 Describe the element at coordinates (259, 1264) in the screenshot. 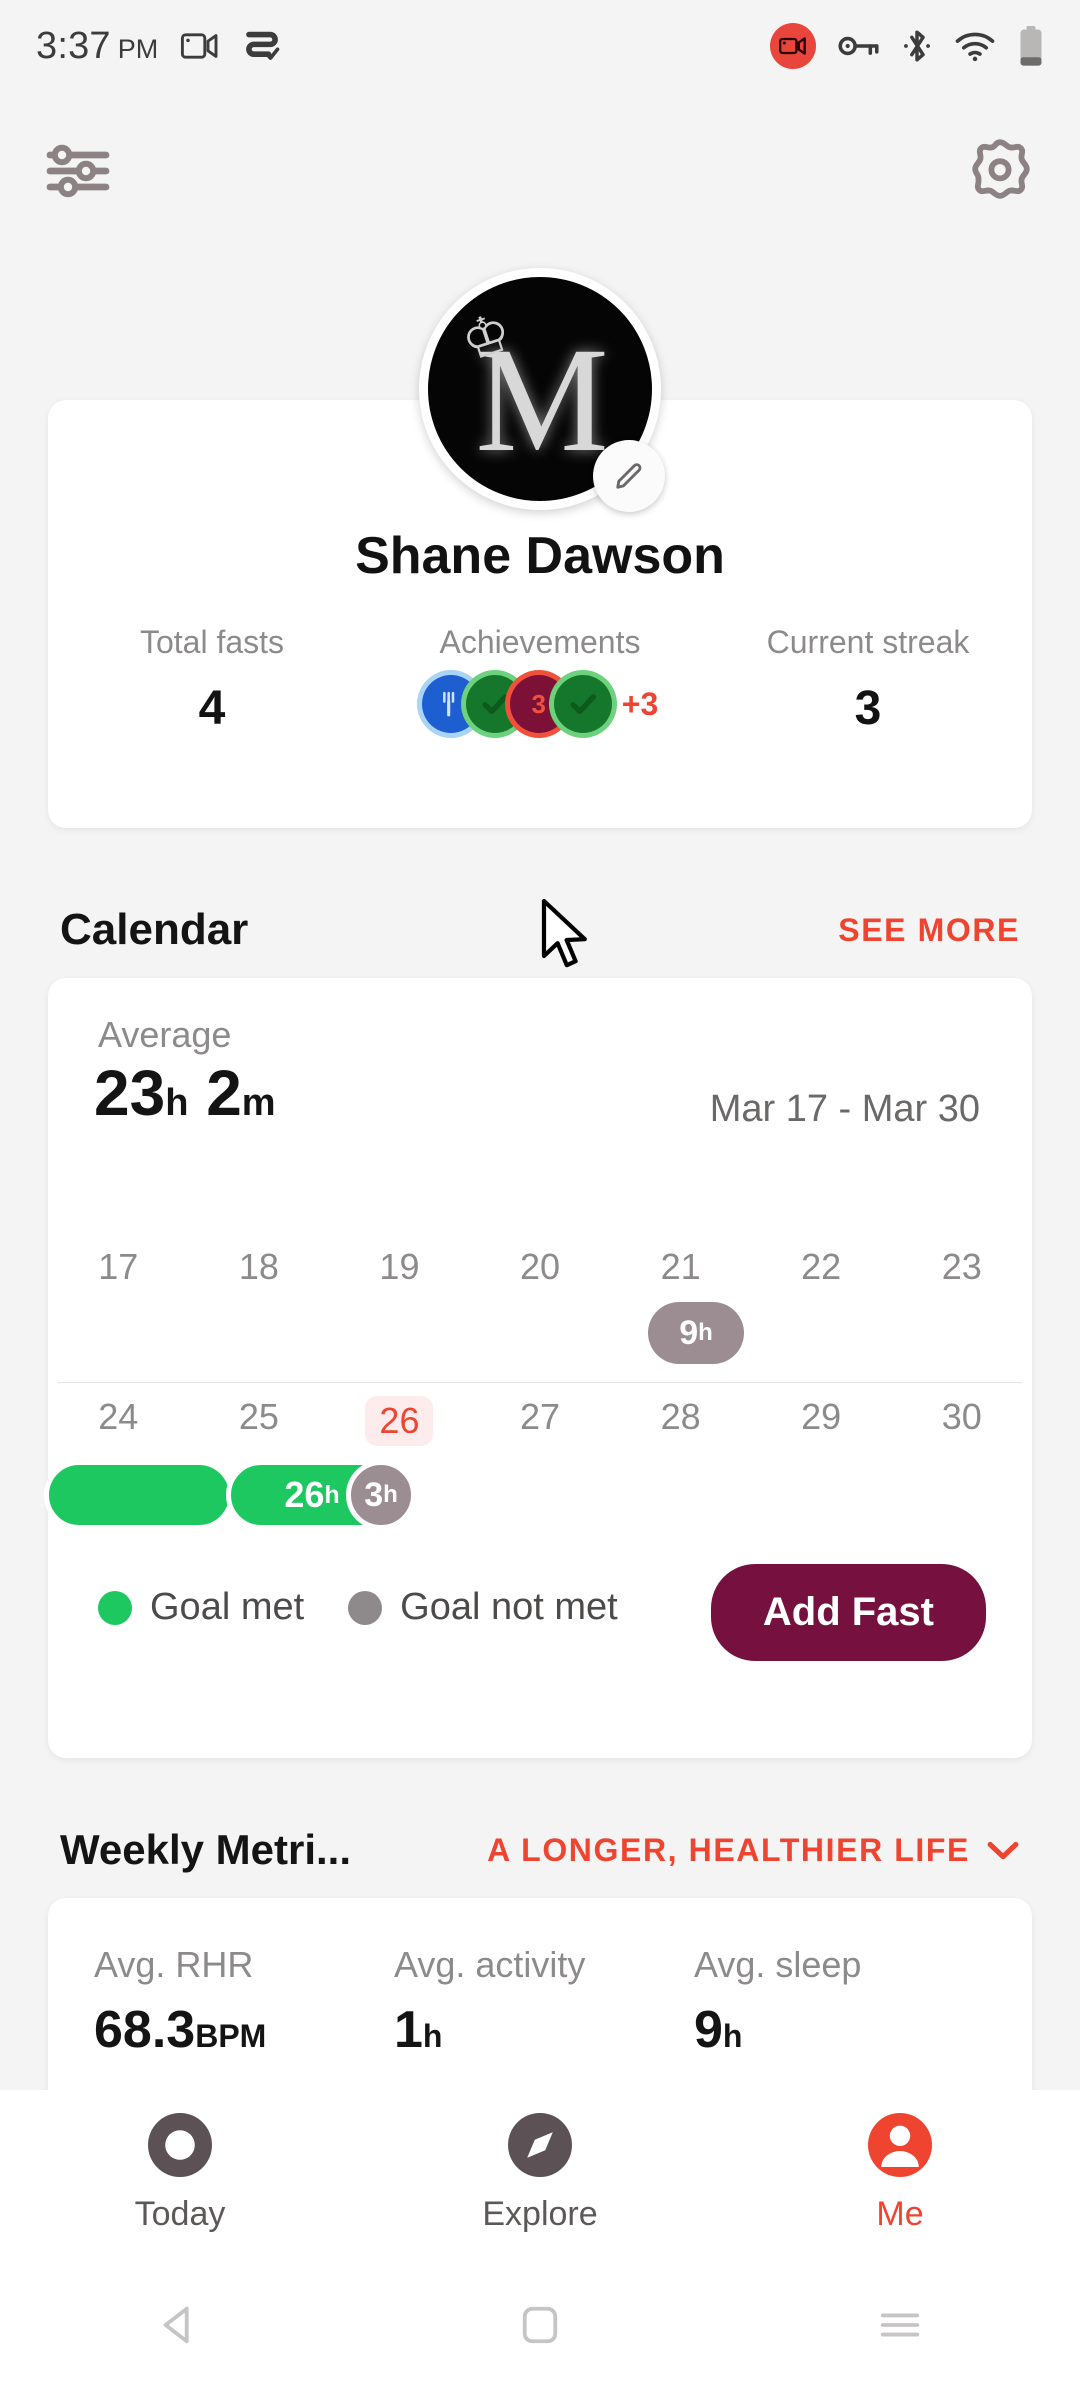

I see `calendar-day: 18` at that location.